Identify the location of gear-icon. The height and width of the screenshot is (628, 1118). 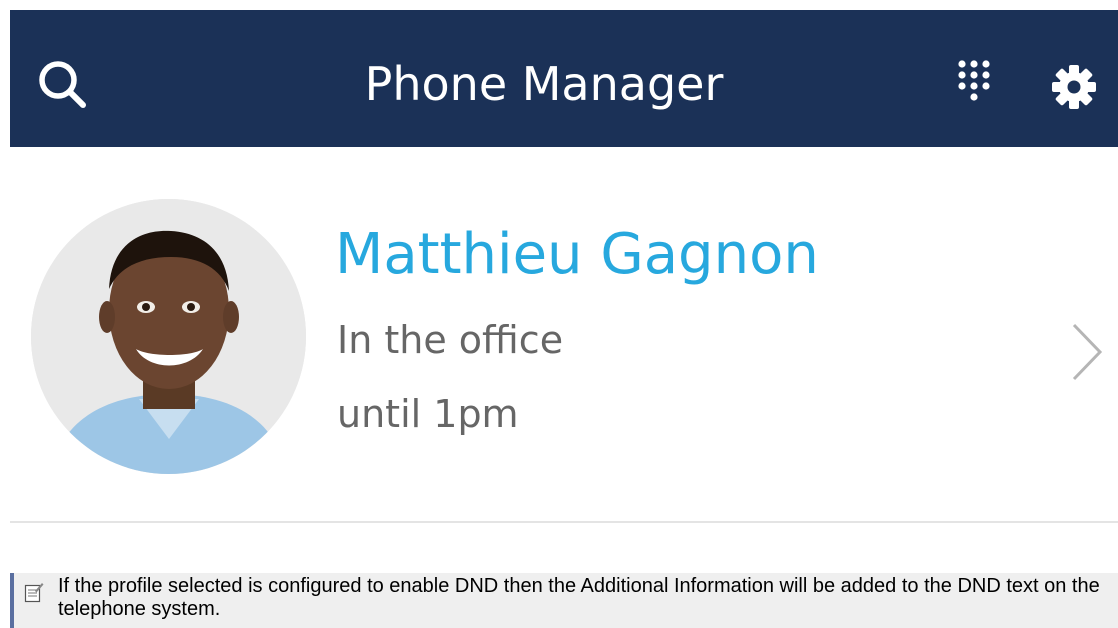
(1074, 87).